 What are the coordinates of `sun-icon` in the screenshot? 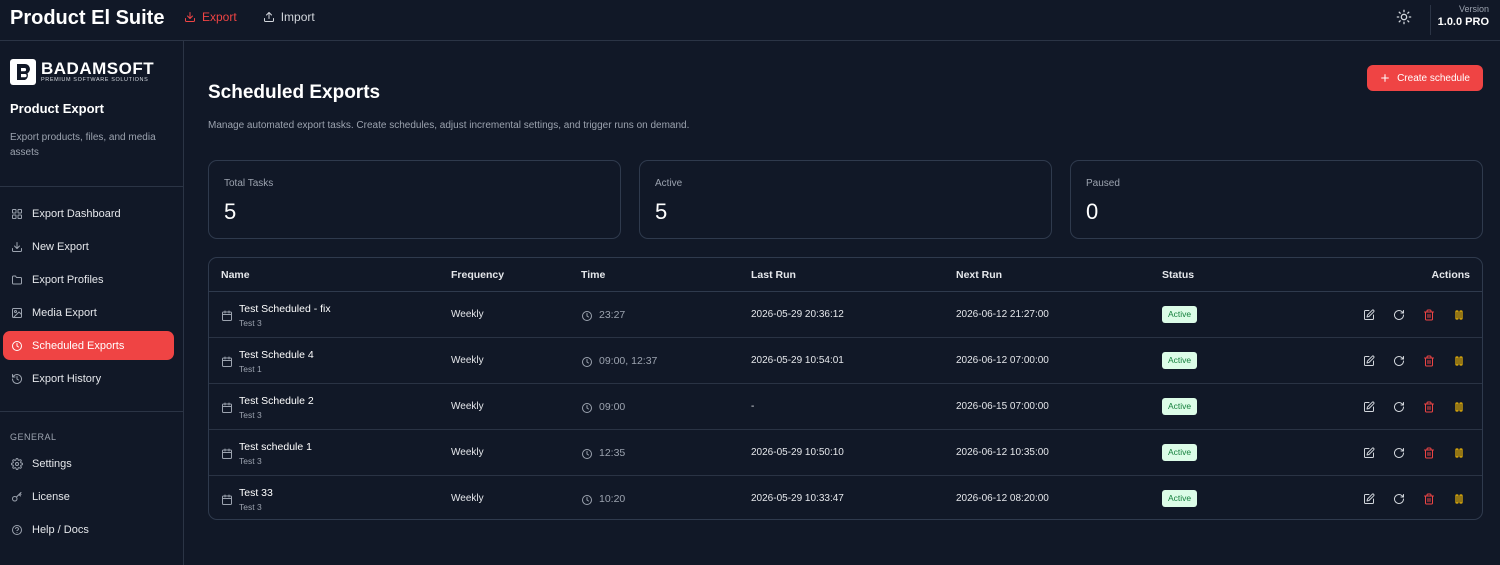 It's located at (1404, 17).